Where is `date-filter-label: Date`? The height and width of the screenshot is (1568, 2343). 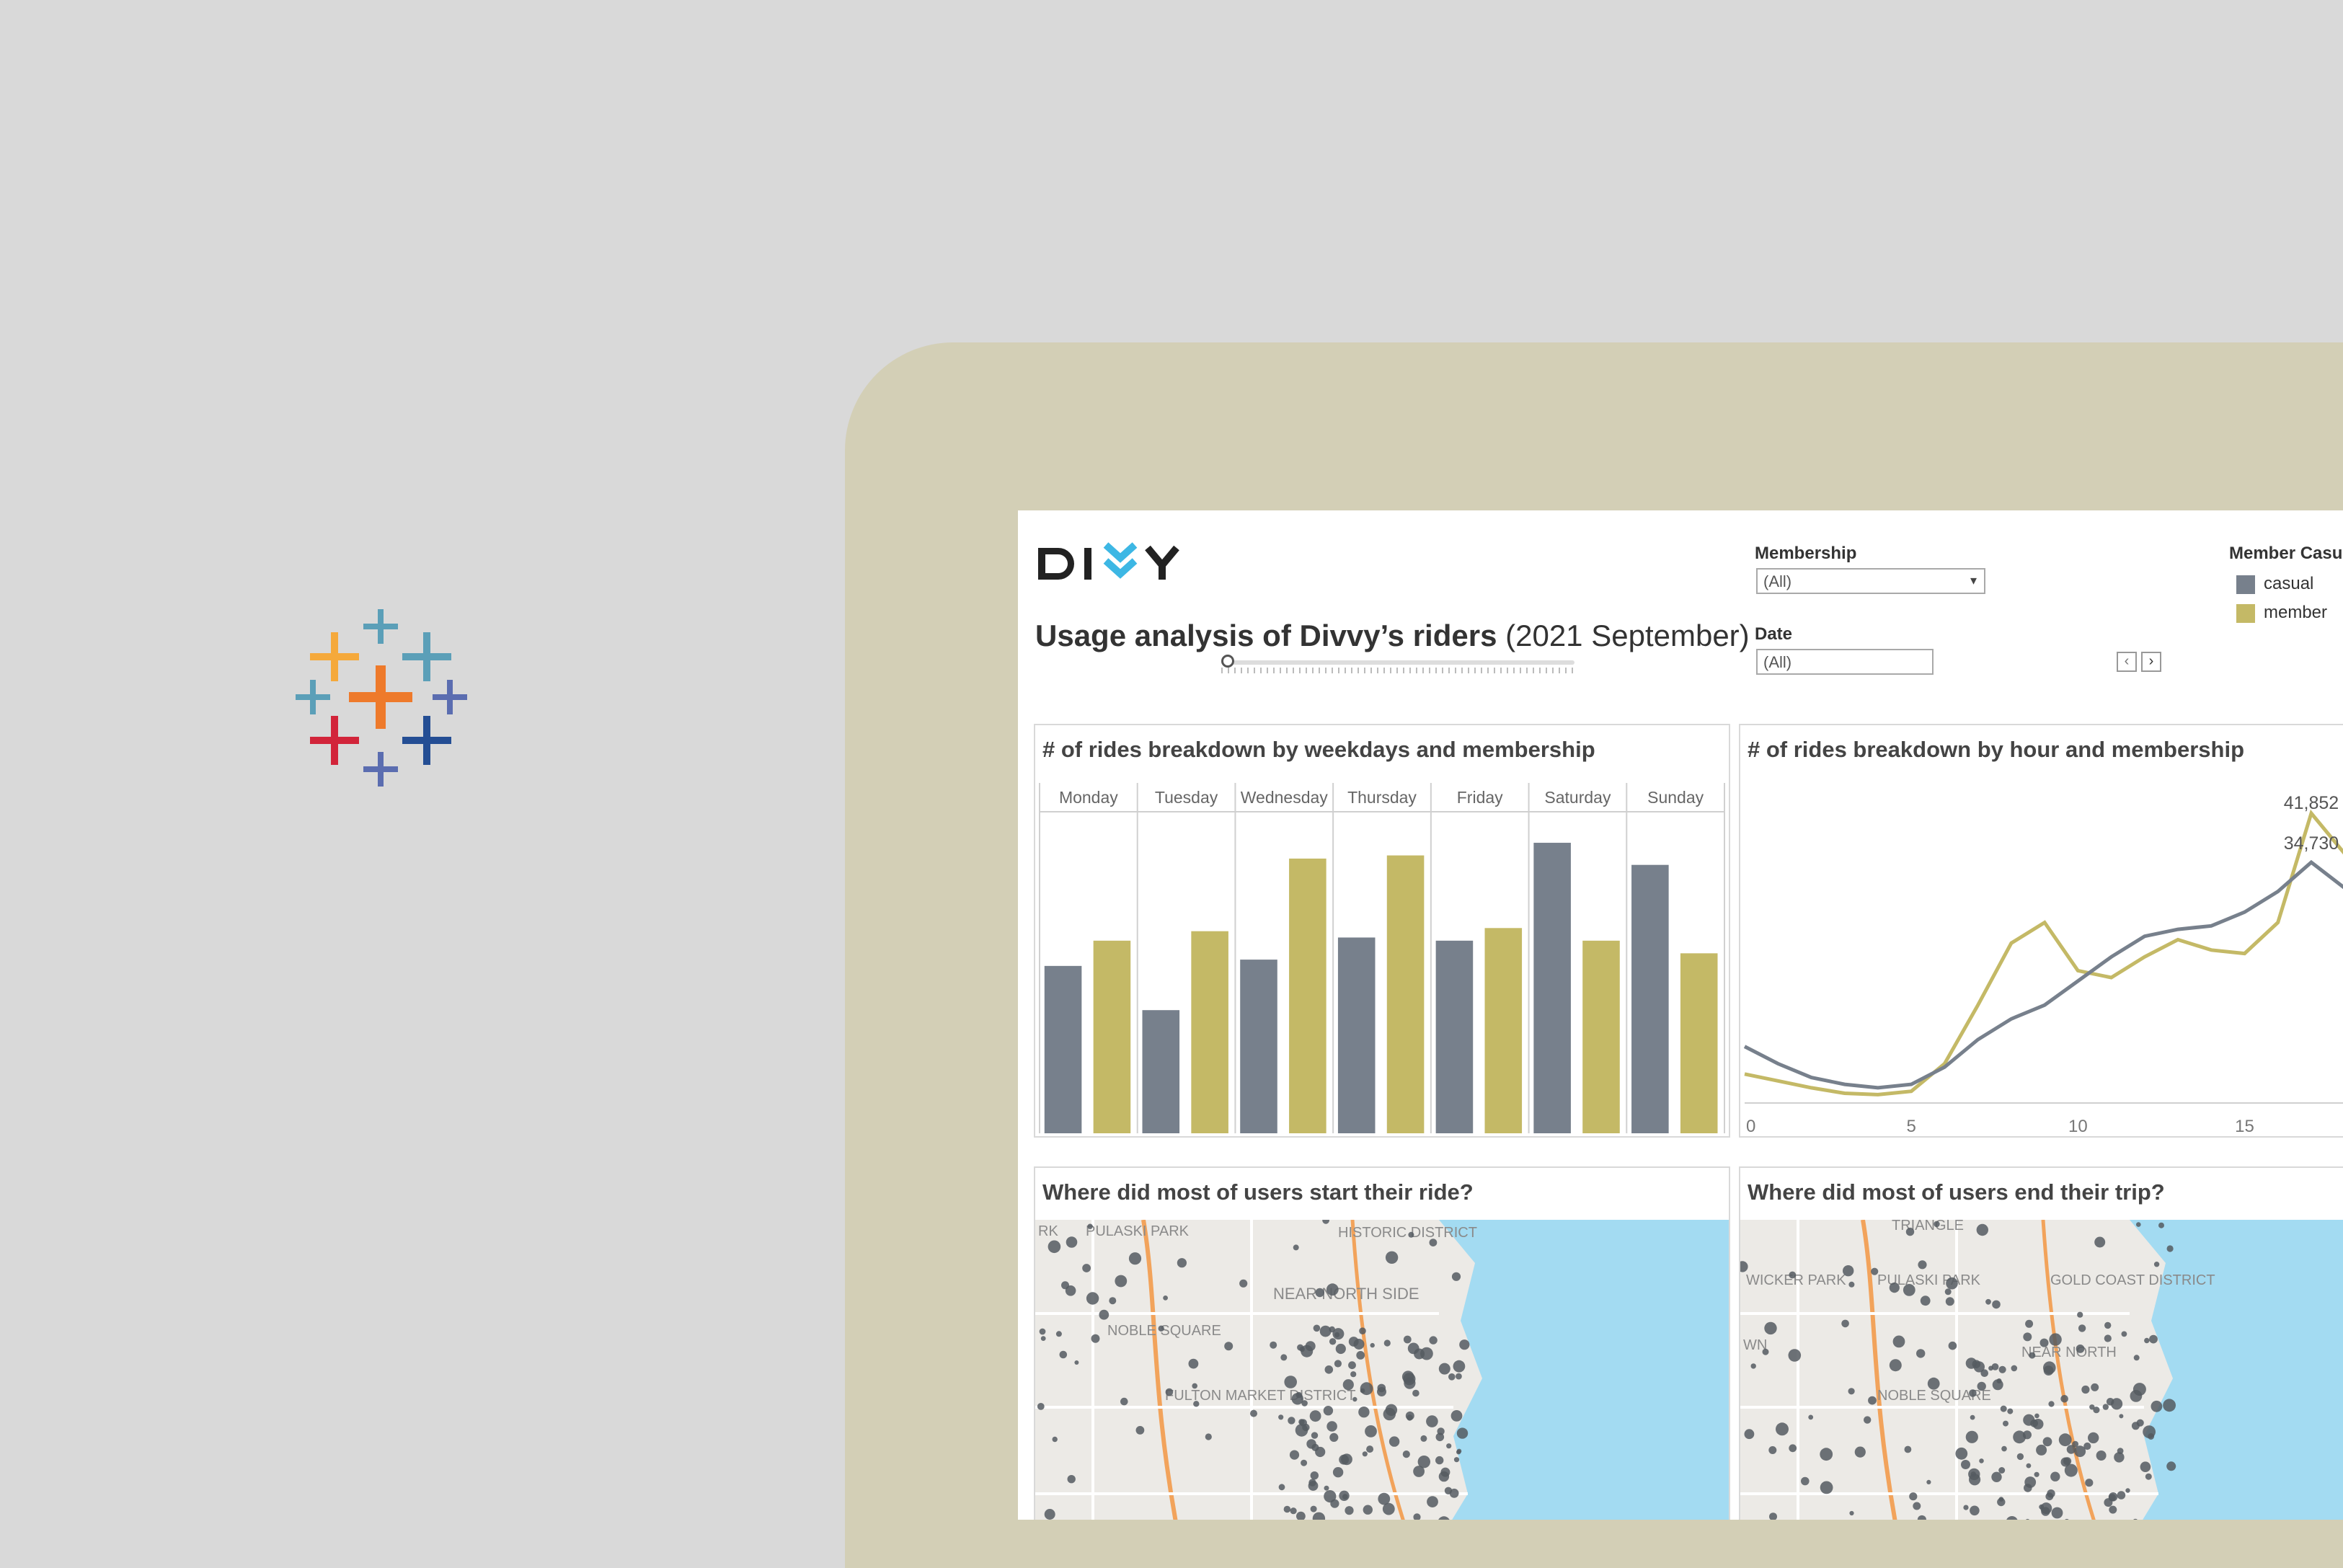 date-filter-label: Date is located at coordinates (1774, 634).